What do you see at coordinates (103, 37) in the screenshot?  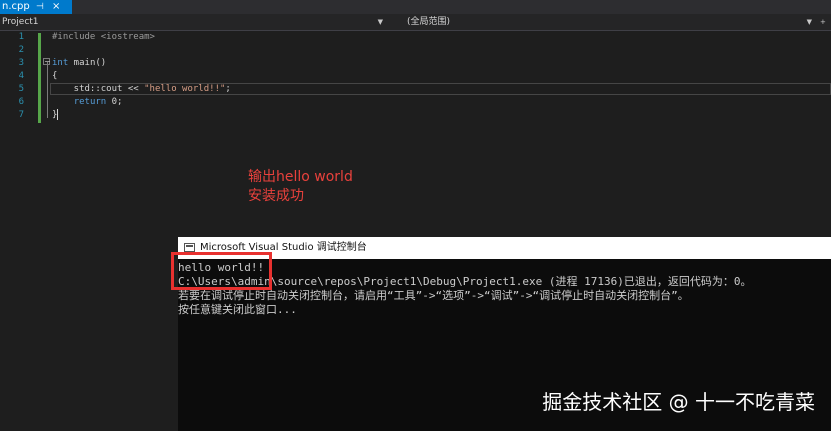 I see `code-token: #include <iostream>` at bounding box center [103, 37].